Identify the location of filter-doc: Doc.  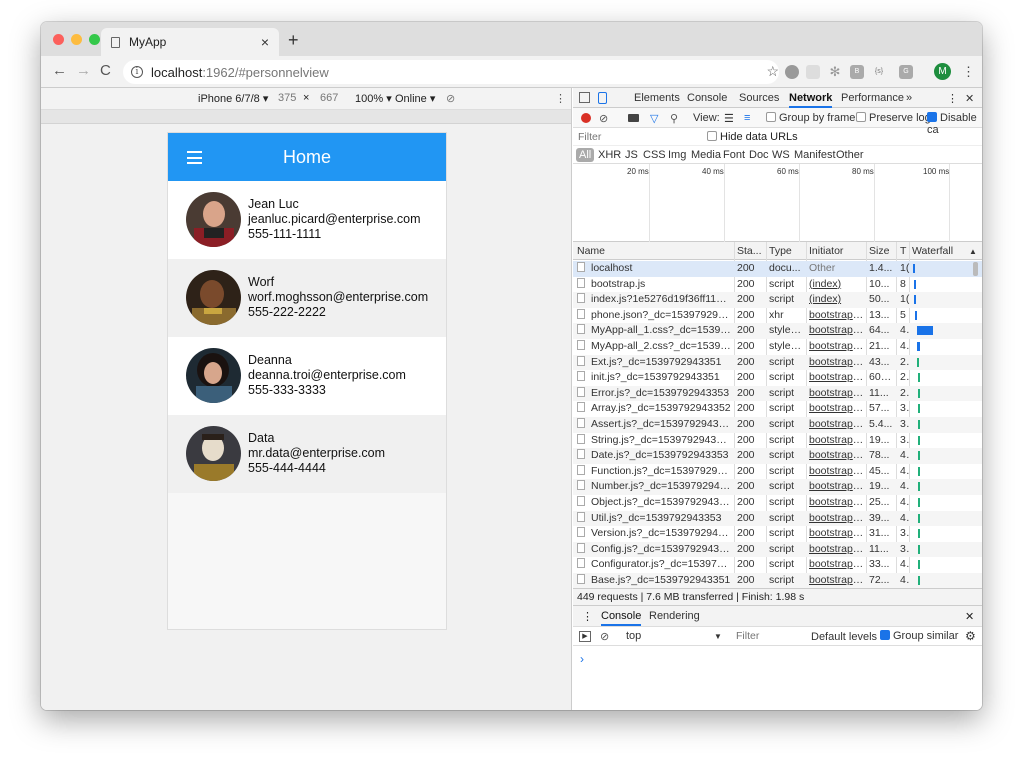
(759, 155).